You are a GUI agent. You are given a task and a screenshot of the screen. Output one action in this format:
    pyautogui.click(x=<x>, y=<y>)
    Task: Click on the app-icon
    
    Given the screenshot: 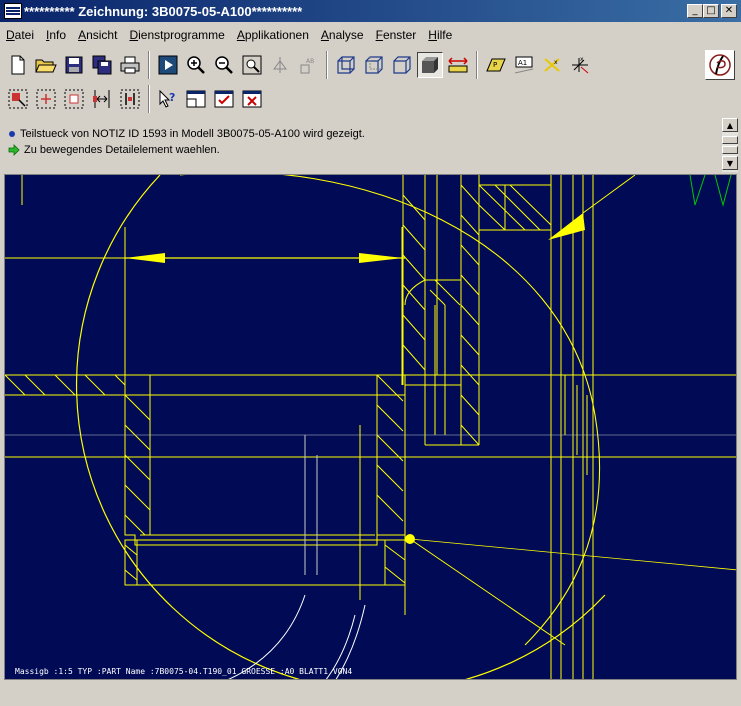 What is the action you would take?
    pyautogui.click(x=13, y=11)
    